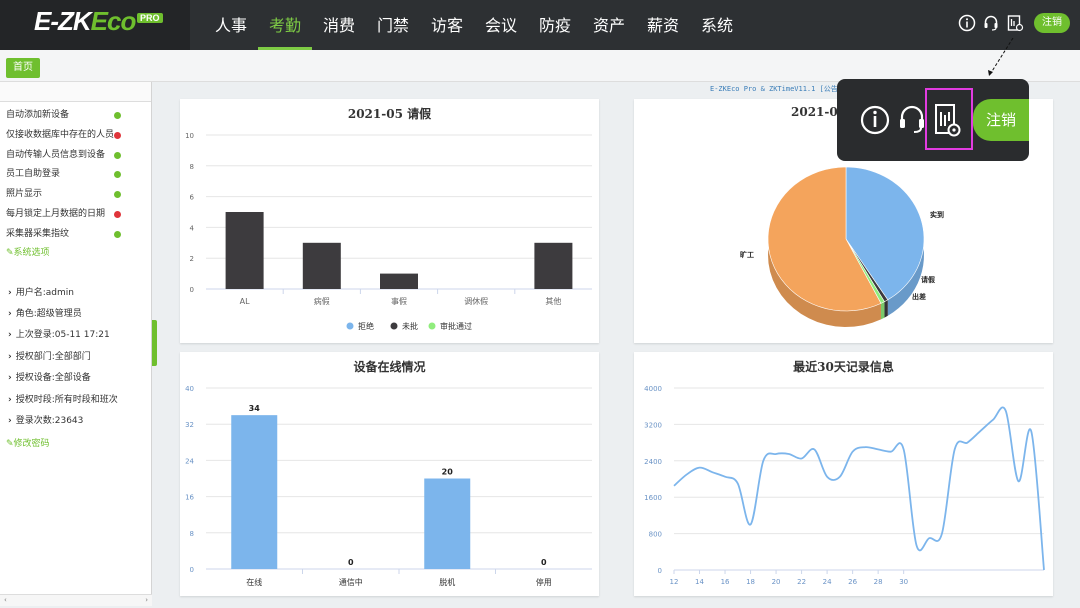  What do you see at coordinates (878, 582) in the screenshot?
I see `x-tick-label: 28` at bounding box center [878, 582].